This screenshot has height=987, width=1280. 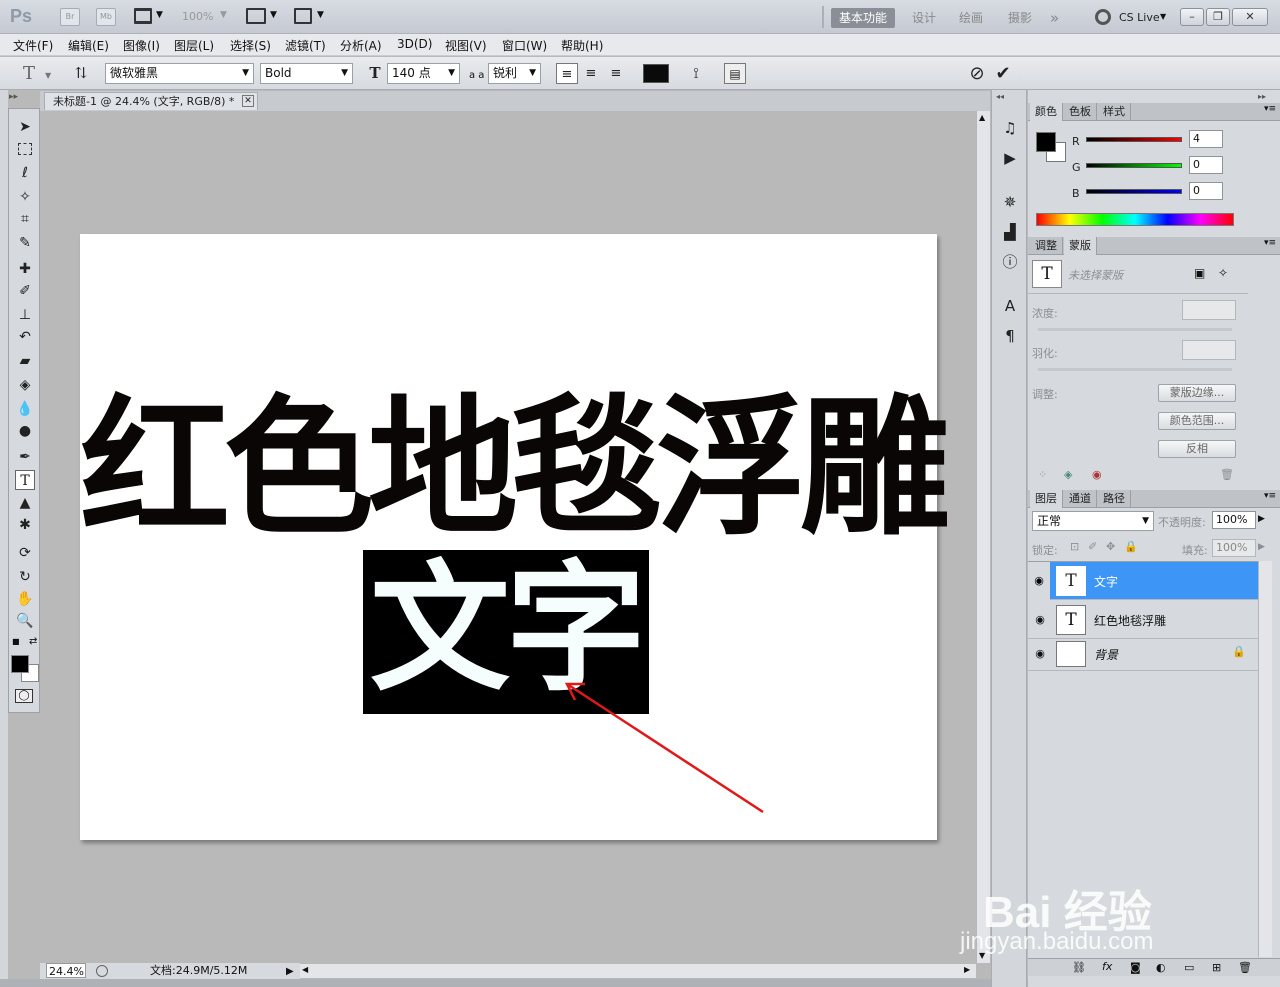 I want to click on commit-icon: ✔, so click(x=1003, y=73).